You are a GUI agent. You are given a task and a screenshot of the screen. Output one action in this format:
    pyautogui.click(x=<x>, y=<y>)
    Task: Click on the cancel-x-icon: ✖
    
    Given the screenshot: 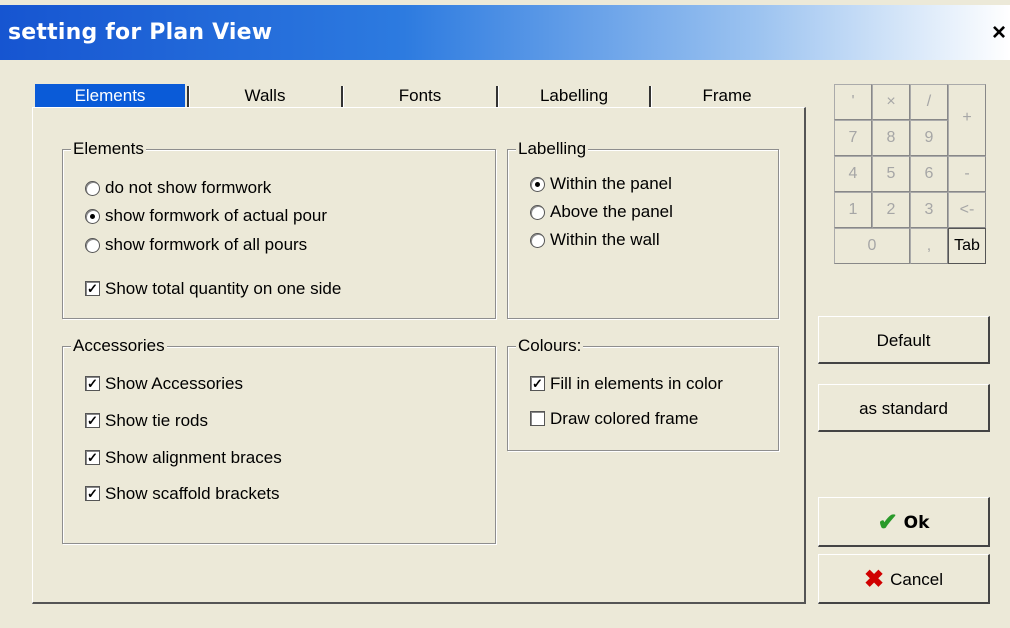 What is the action you would take?
    pyautogui.click(x=874, y=579)
    